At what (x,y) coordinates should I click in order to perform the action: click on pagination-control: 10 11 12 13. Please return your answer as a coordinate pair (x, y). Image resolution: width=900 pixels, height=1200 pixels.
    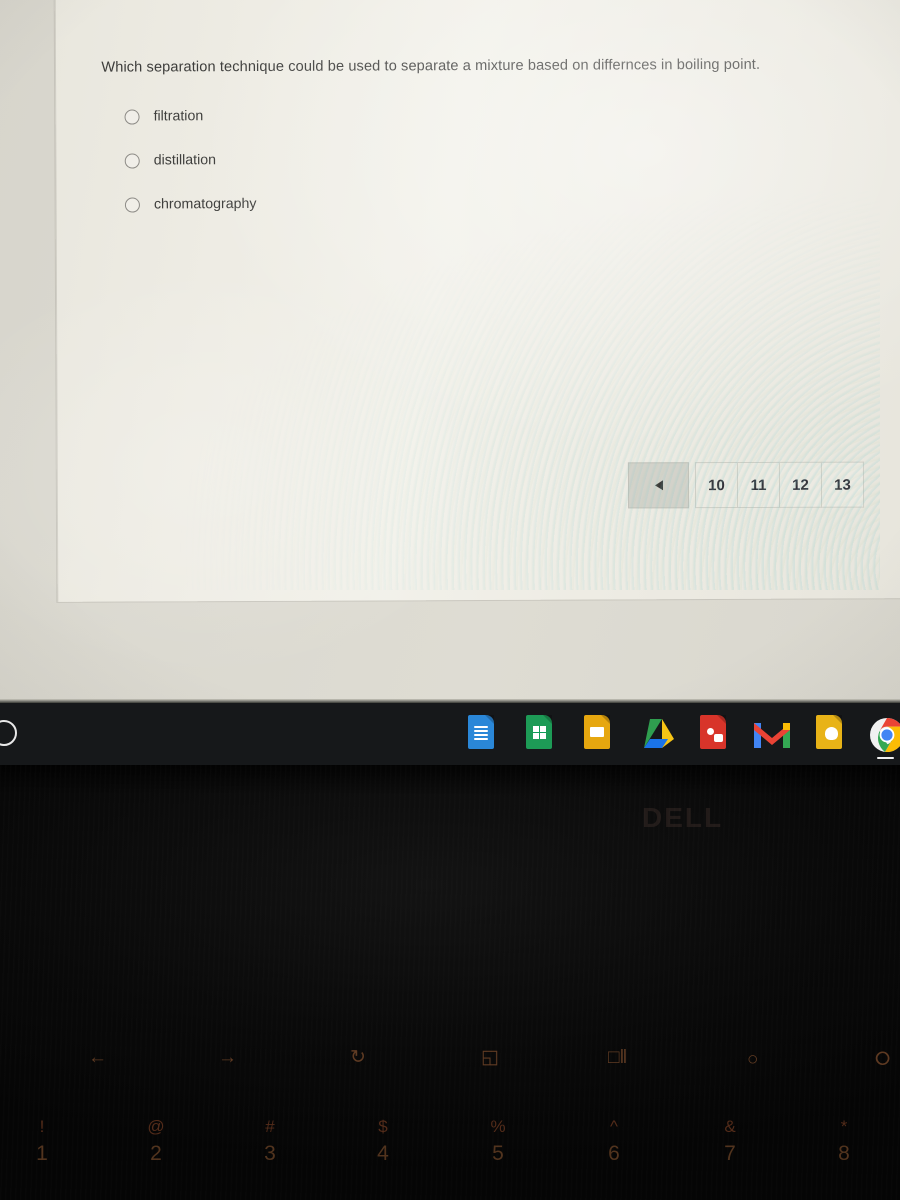
    Looking at the image, I should click on (746, 485).